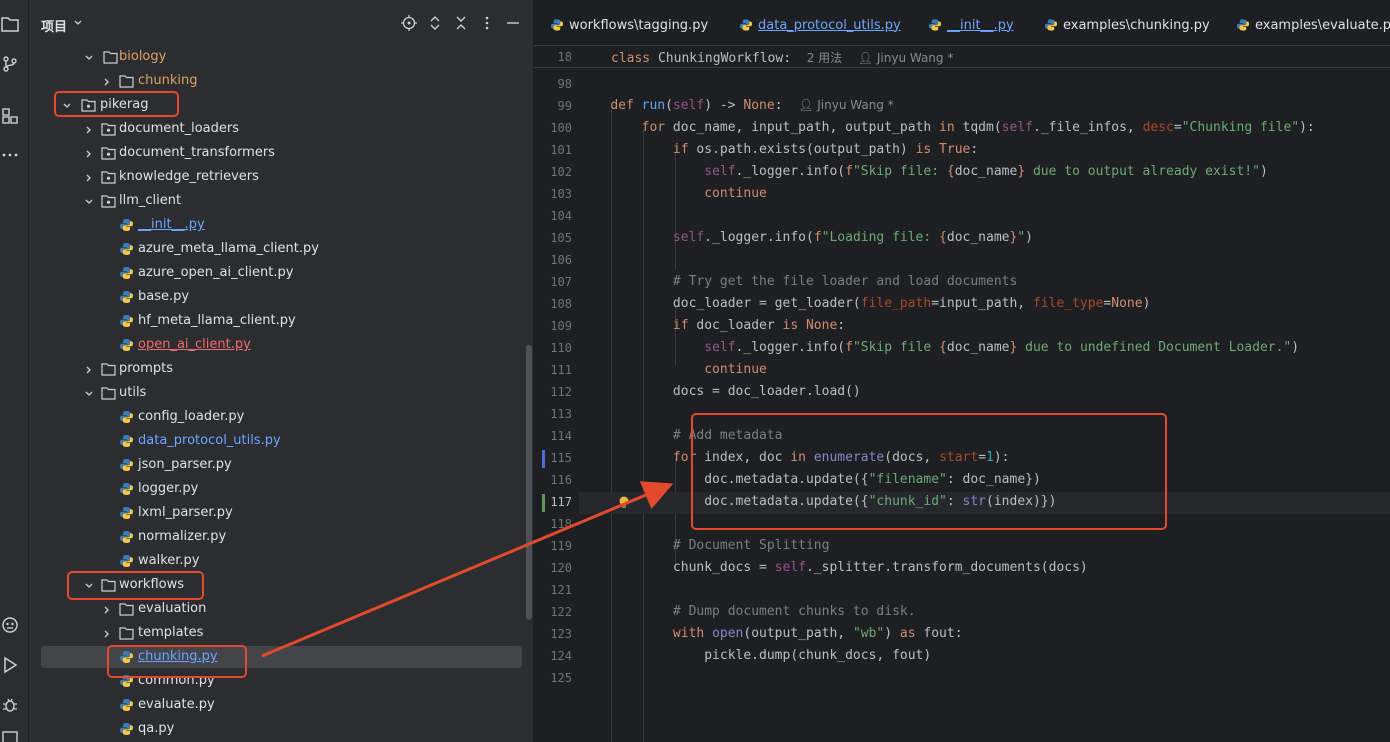 This screenshot has height=742, width=1390. What do you see at coordinates (279, 201) in the screenshot?
I see `tree-folder: llm_client` at bounding box center [279, 201].